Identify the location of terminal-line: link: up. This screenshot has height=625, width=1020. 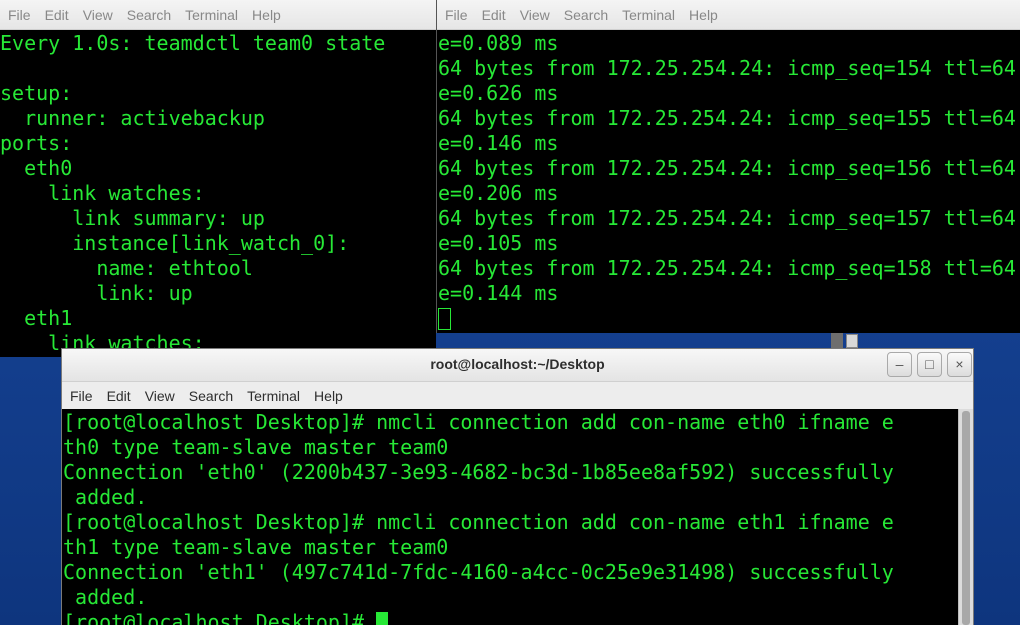
(96, 293).